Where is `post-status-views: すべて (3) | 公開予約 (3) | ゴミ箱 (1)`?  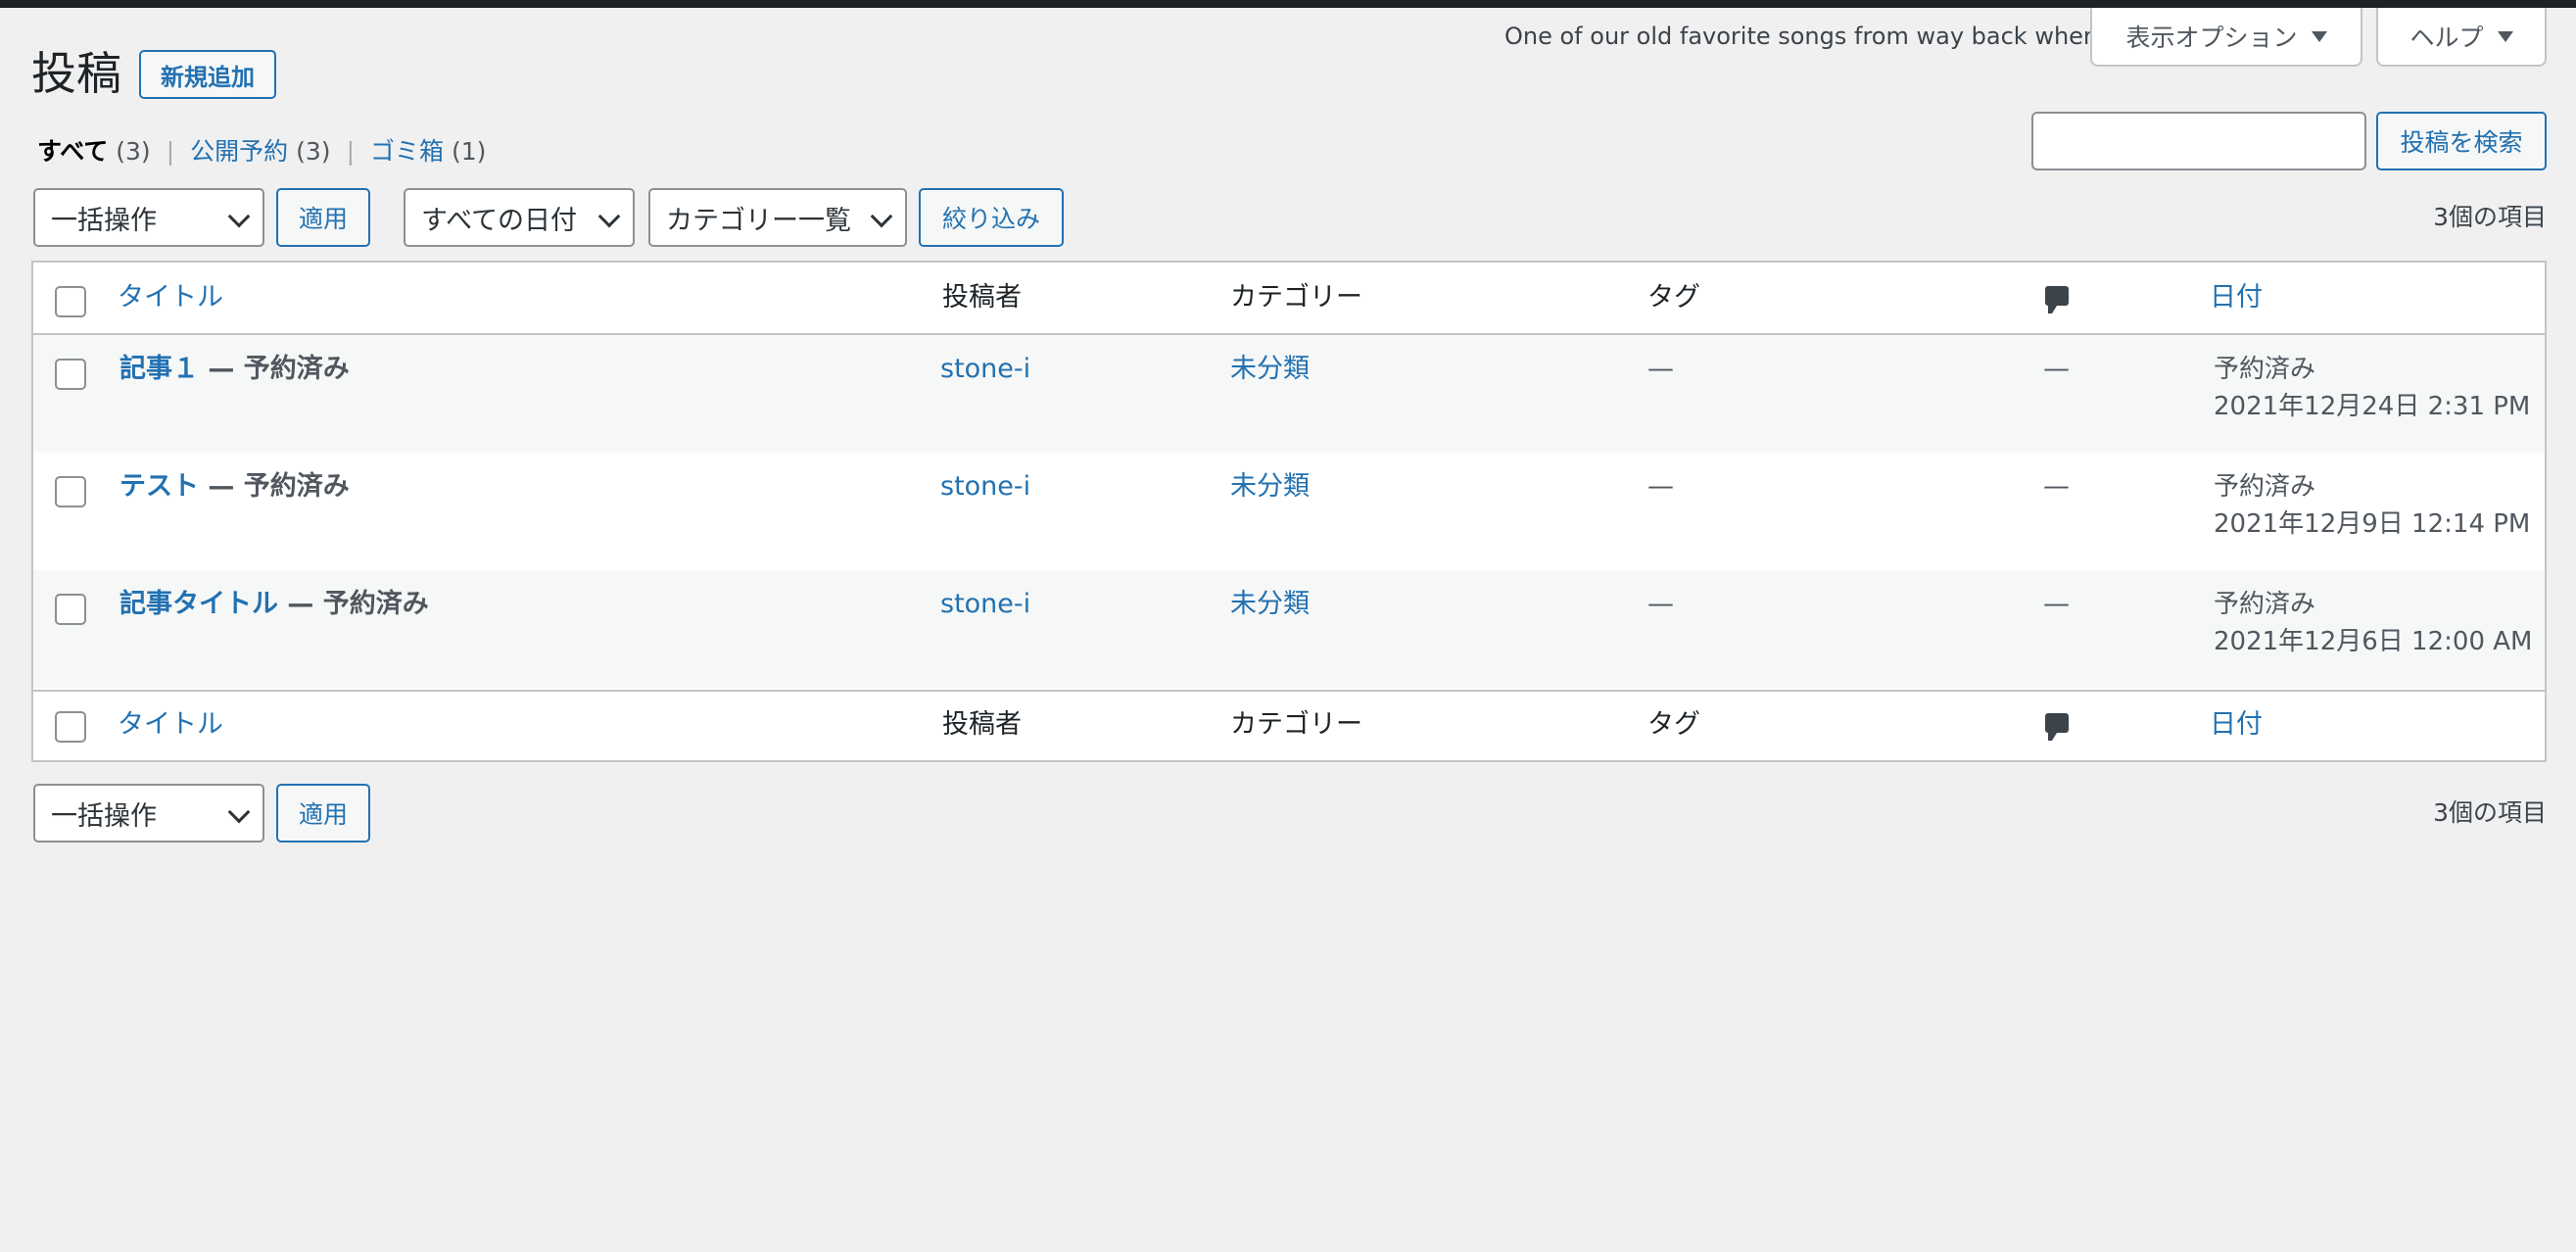
post-status-views: すべて (3) | 公開予約 (3) | ゴミ箱 (1) is located at coordinates (261, 151).